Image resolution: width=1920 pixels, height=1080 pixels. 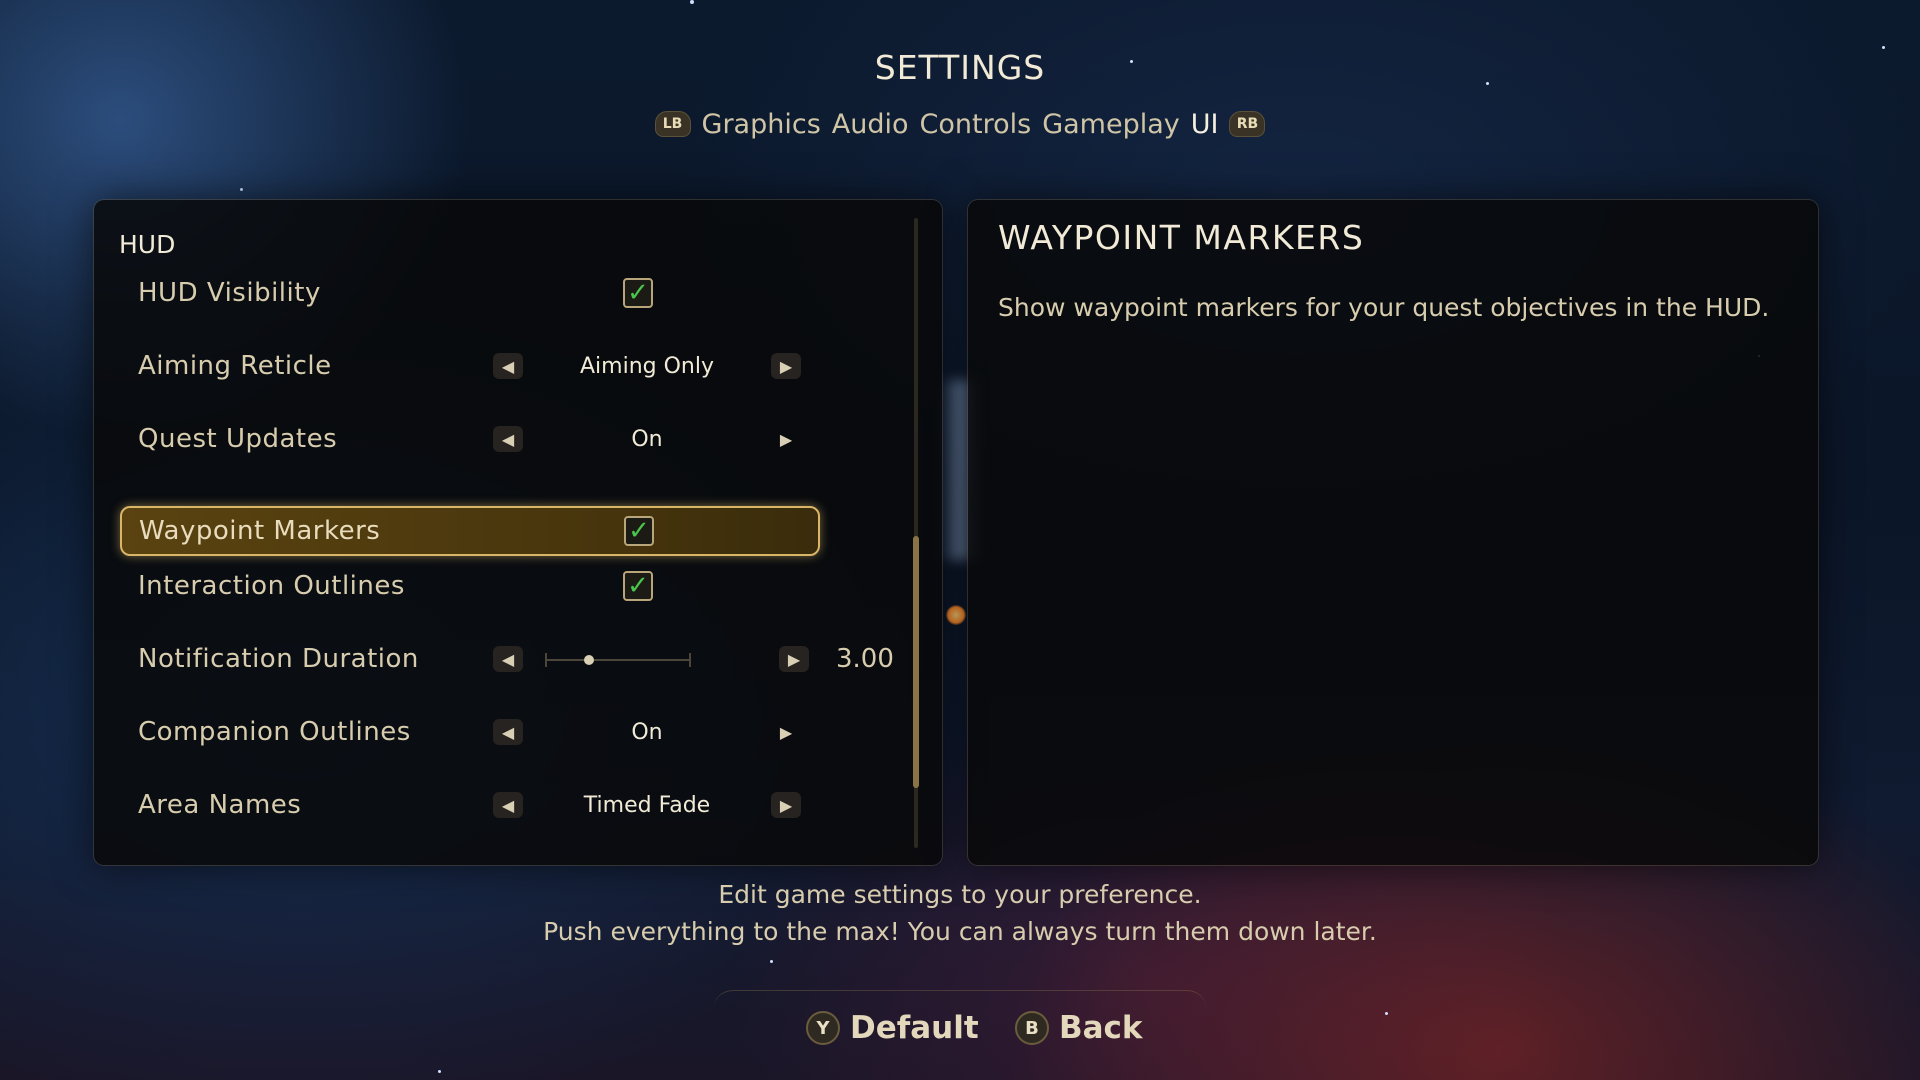 I want to click on setting-row-quest-updates: Quest Updates ◀ On ▶, so click(x=471, y=439).